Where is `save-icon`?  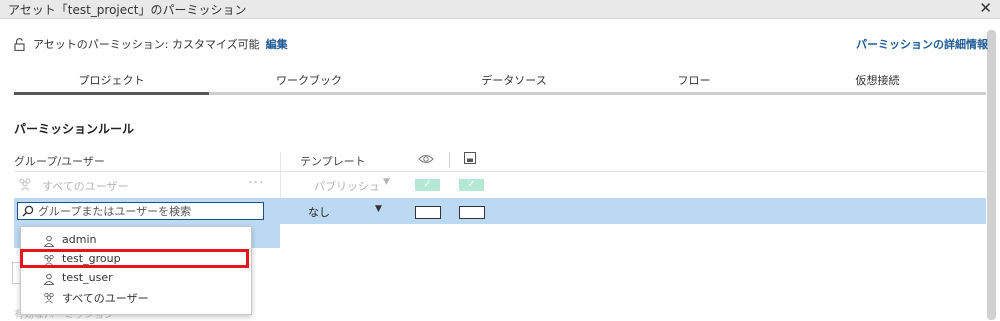
save-icon is located at coordinates (470, 158).